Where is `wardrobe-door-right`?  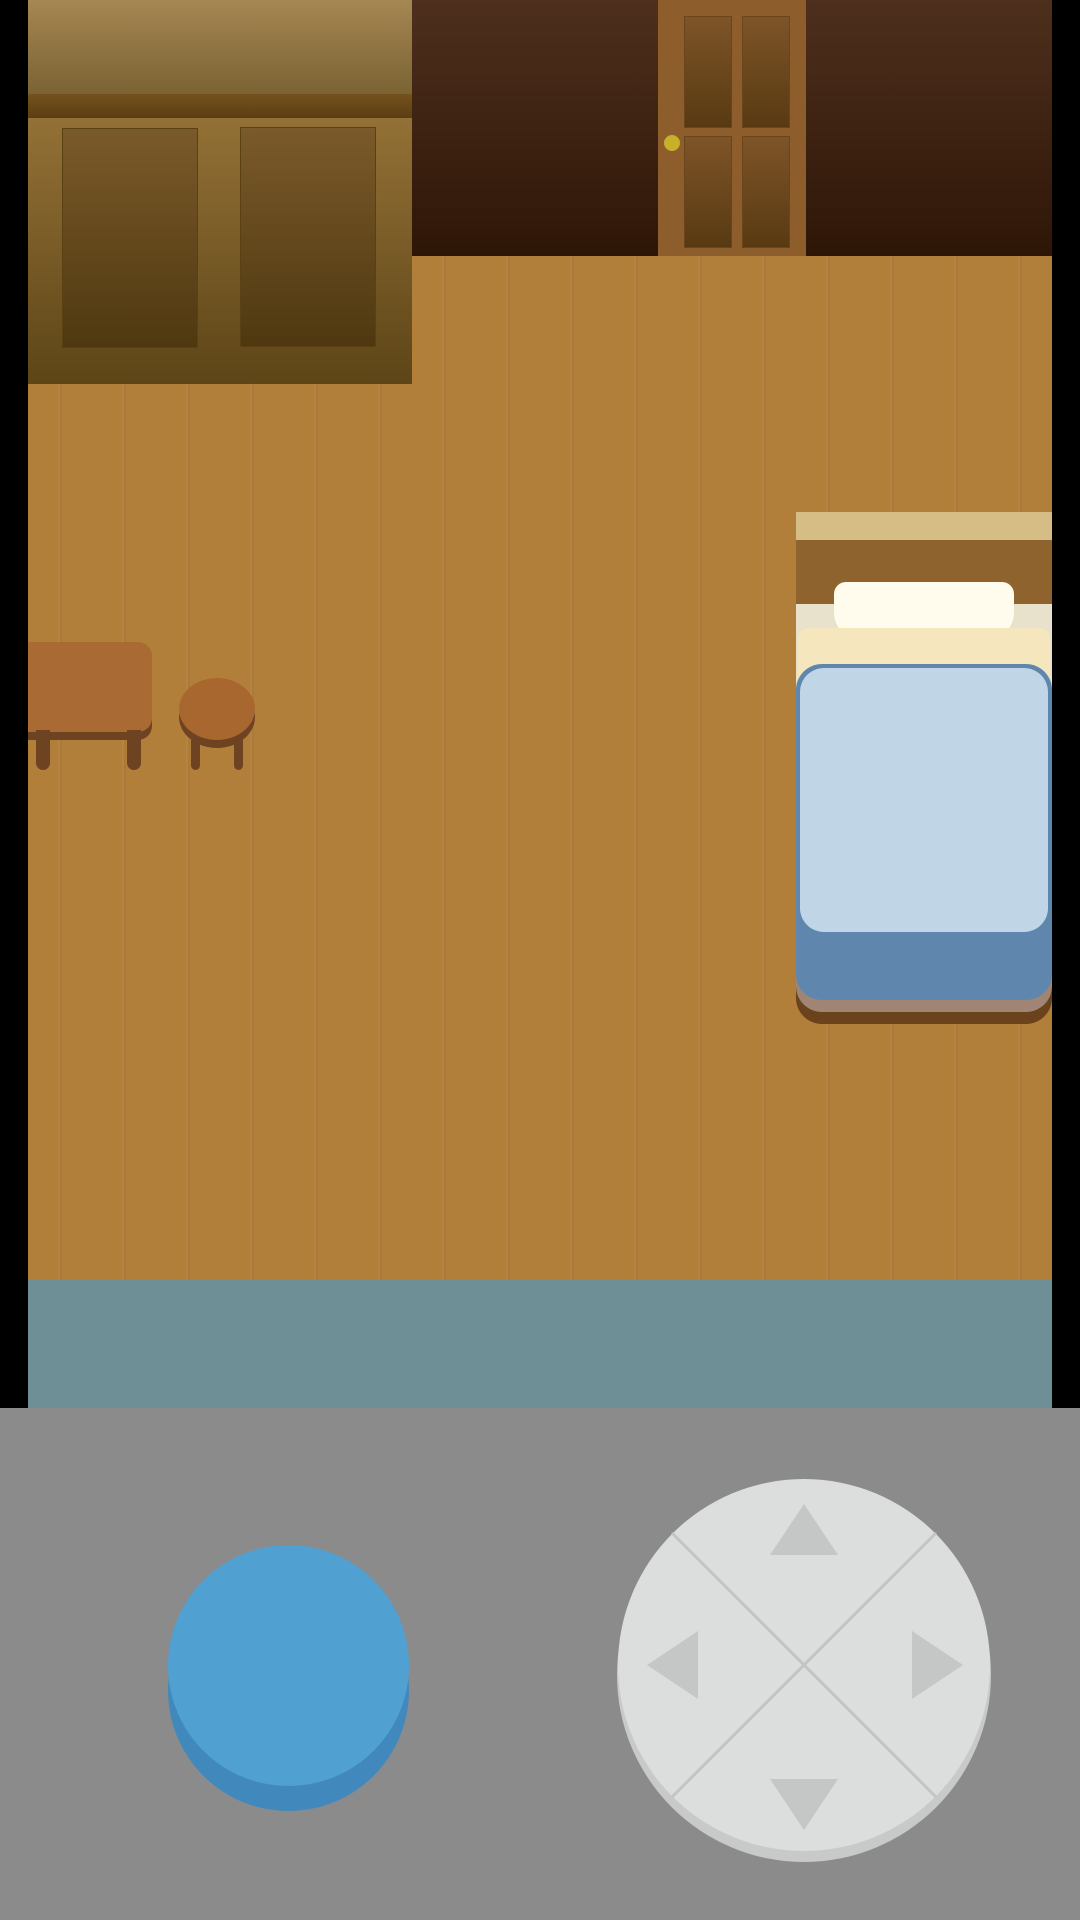
wardrobe-door-right is located at coordinates (308, 237).